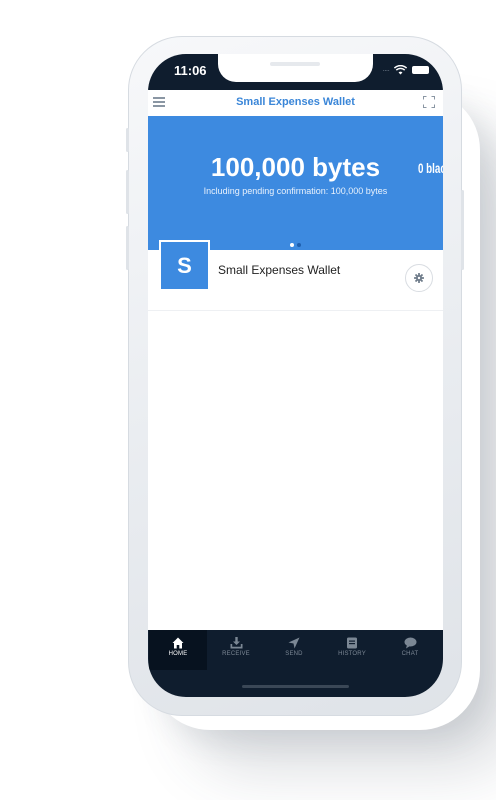 The height and width of the screenshot is (800, 496). What do you see at coordinates (429, 102) in the screenshot?
I see `qr-scan-icon` at bounding box center [429, 102].